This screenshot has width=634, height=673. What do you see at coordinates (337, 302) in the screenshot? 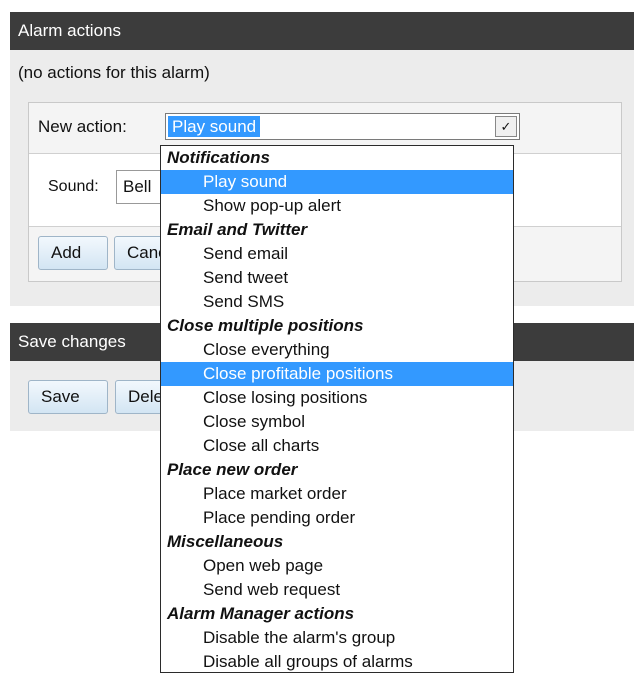
I see `dropdown-option: Send SMS` at bounding box center [337, 302].